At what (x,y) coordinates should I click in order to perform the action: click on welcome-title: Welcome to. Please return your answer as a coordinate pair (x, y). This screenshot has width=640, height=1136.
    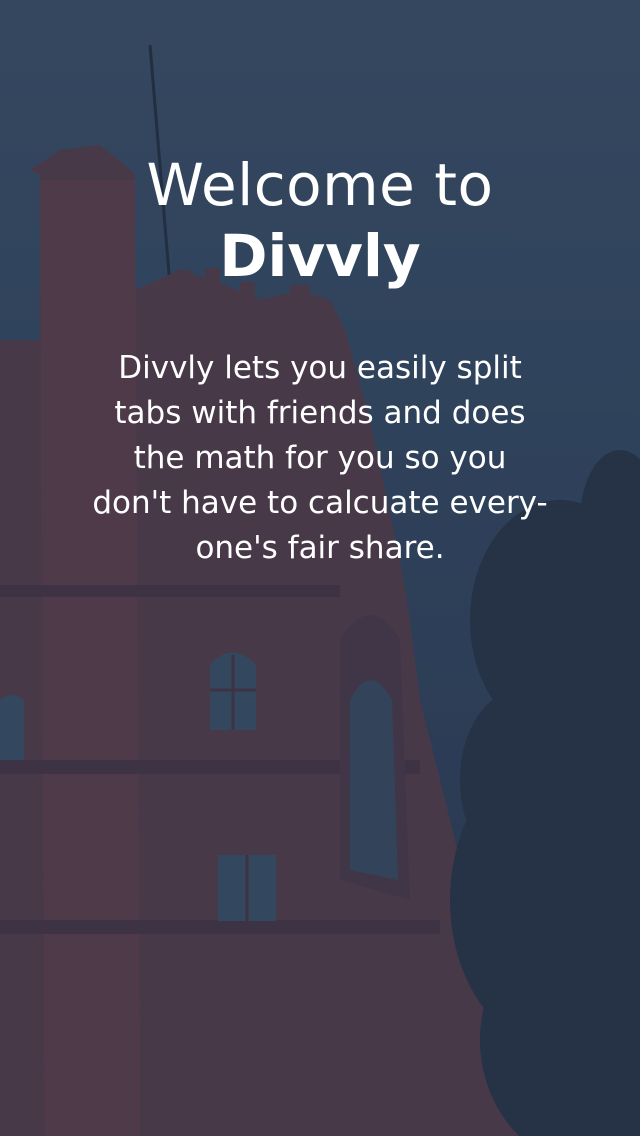
    Looking at the image, I should click on (320, 185).